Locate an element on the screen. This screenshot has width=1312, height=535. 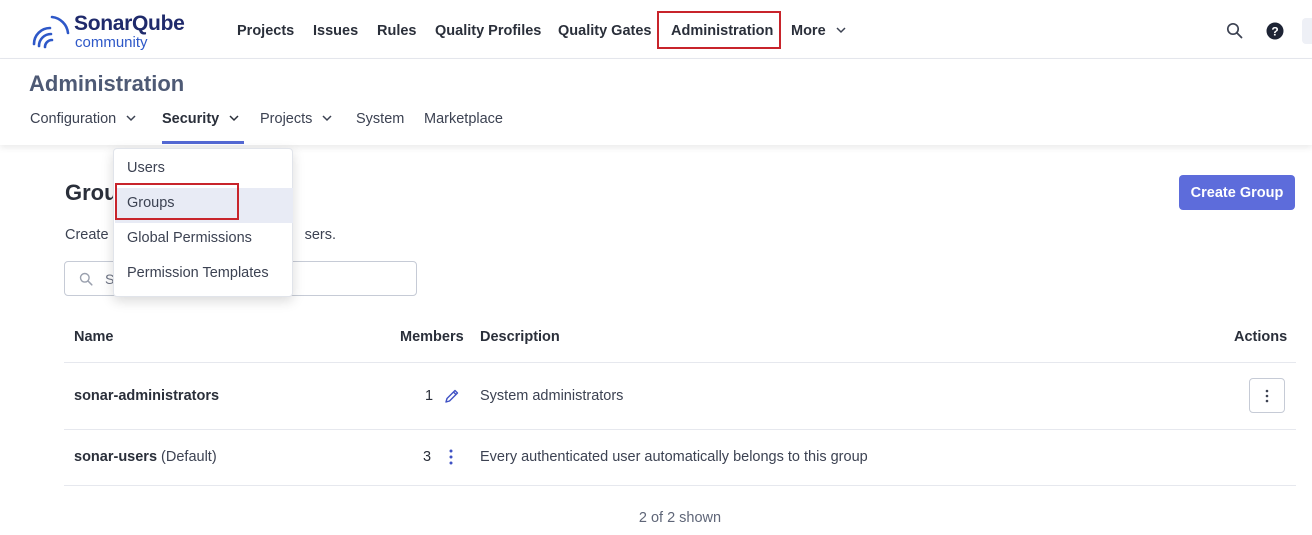
group-description: System administrators is located at coordinates (552, 396).